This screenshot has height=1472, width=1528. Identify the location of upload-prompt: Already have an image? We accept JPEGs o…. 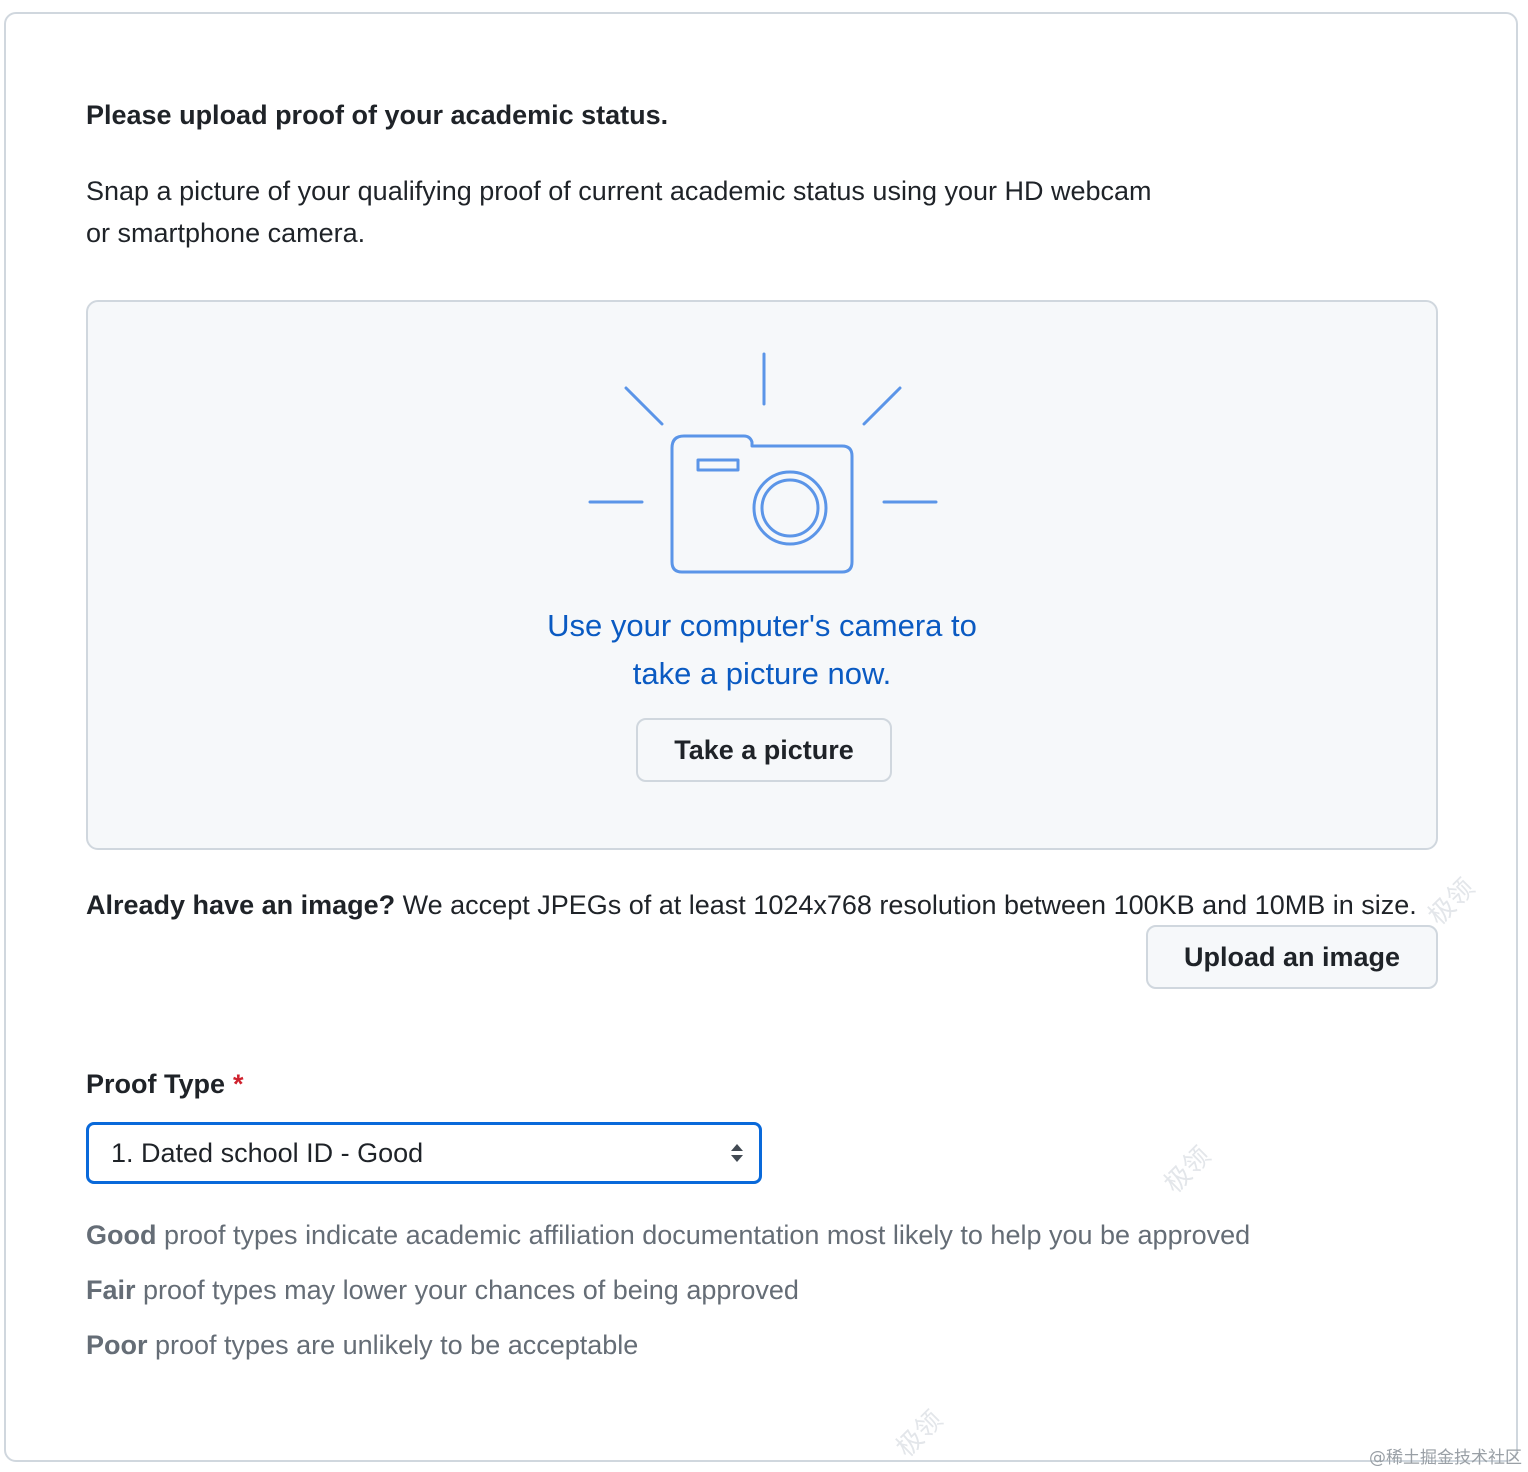
(758, 905).